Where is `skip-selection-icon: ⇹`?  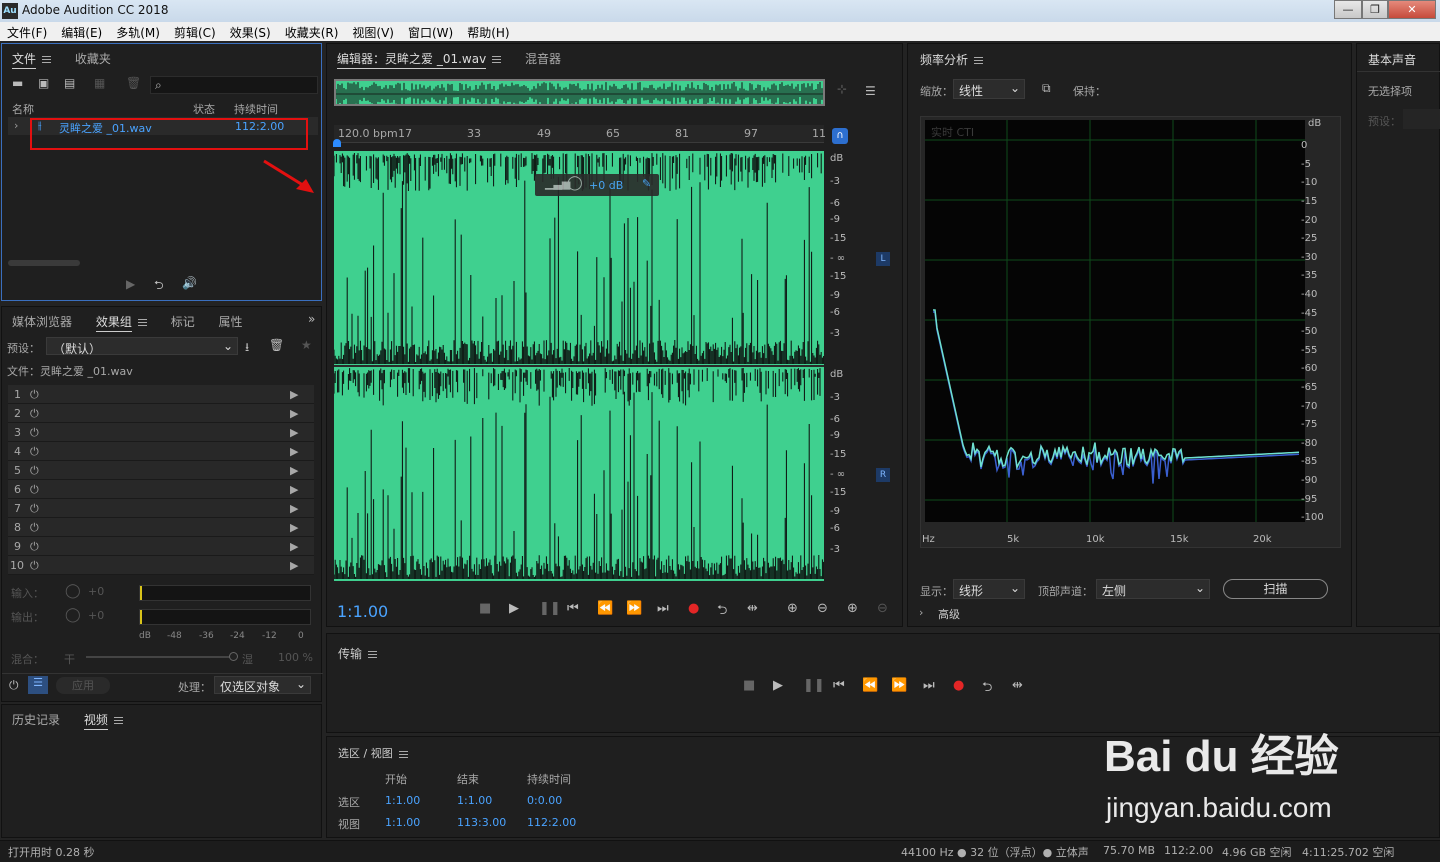 skip-selection-icon: ⇹ is located at coordinates (1017, 685).